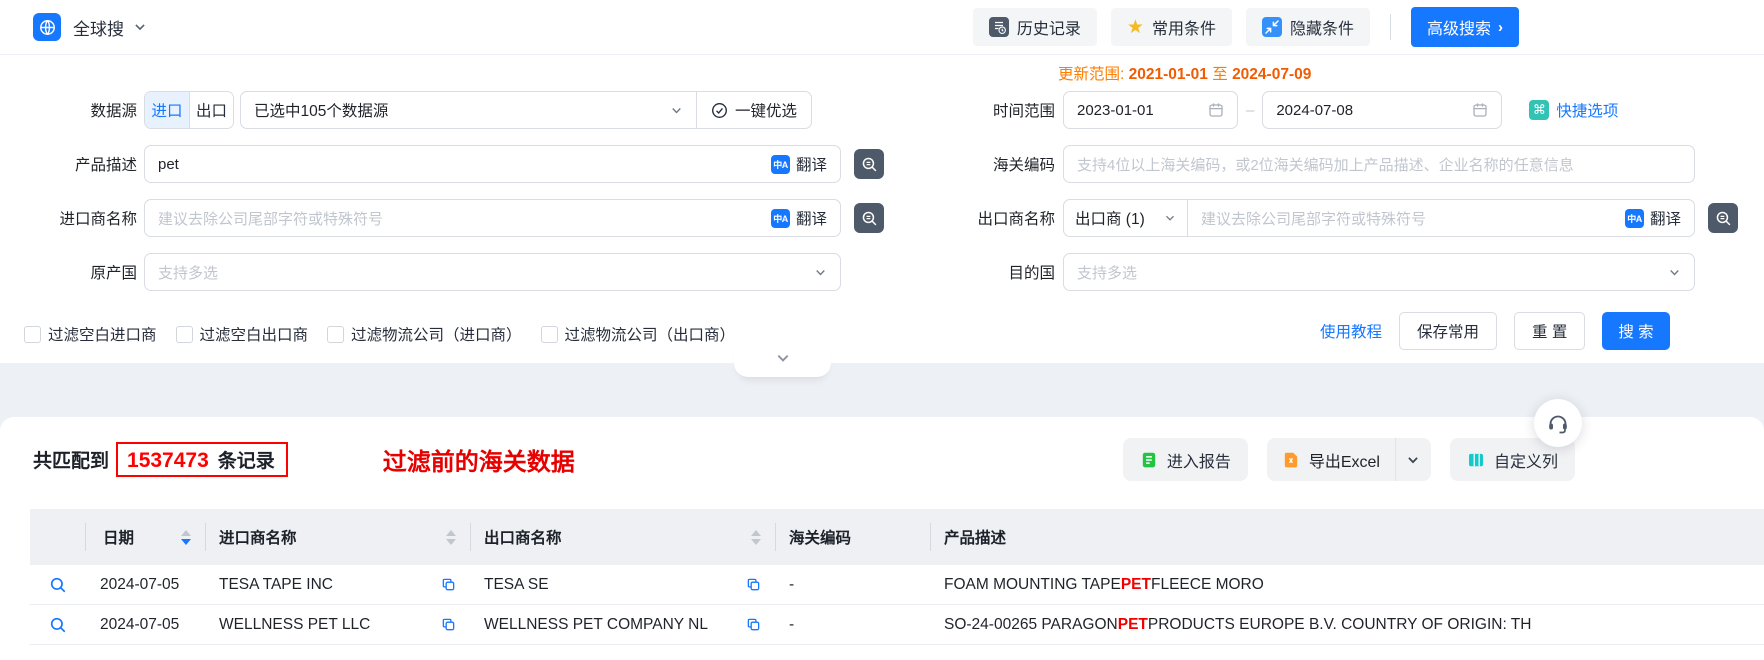 Image resolution: width=1764 pixels, height=660 pixels. What do you see at coordinates (211, 110) in the screenshot?
I see `export-tab: 出口` at bounding box center [211, 110].